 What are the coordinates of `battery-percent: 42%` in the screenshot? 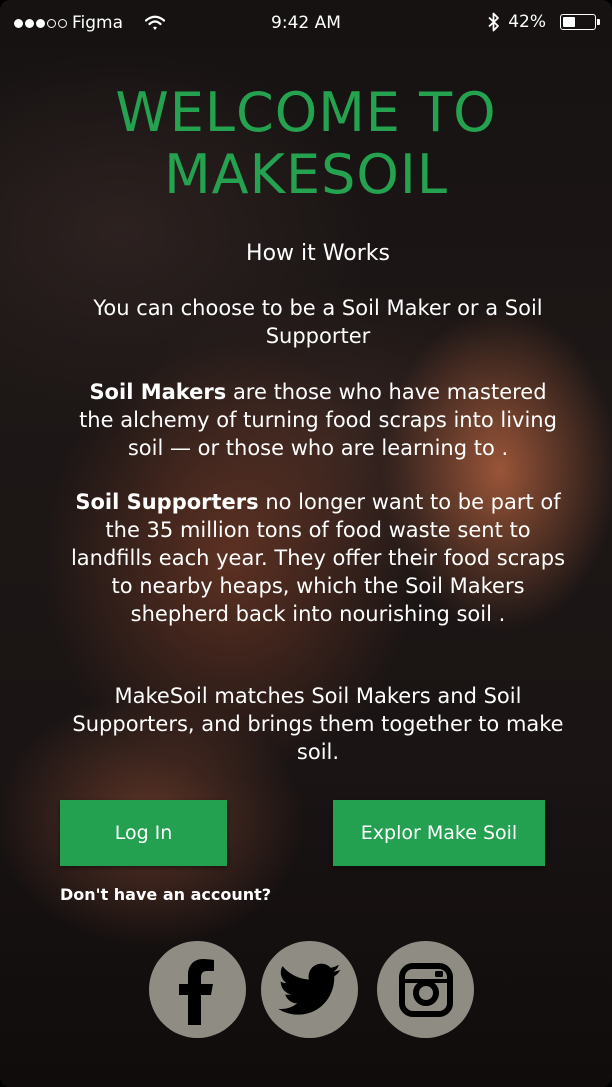 It's located at (527, 22).